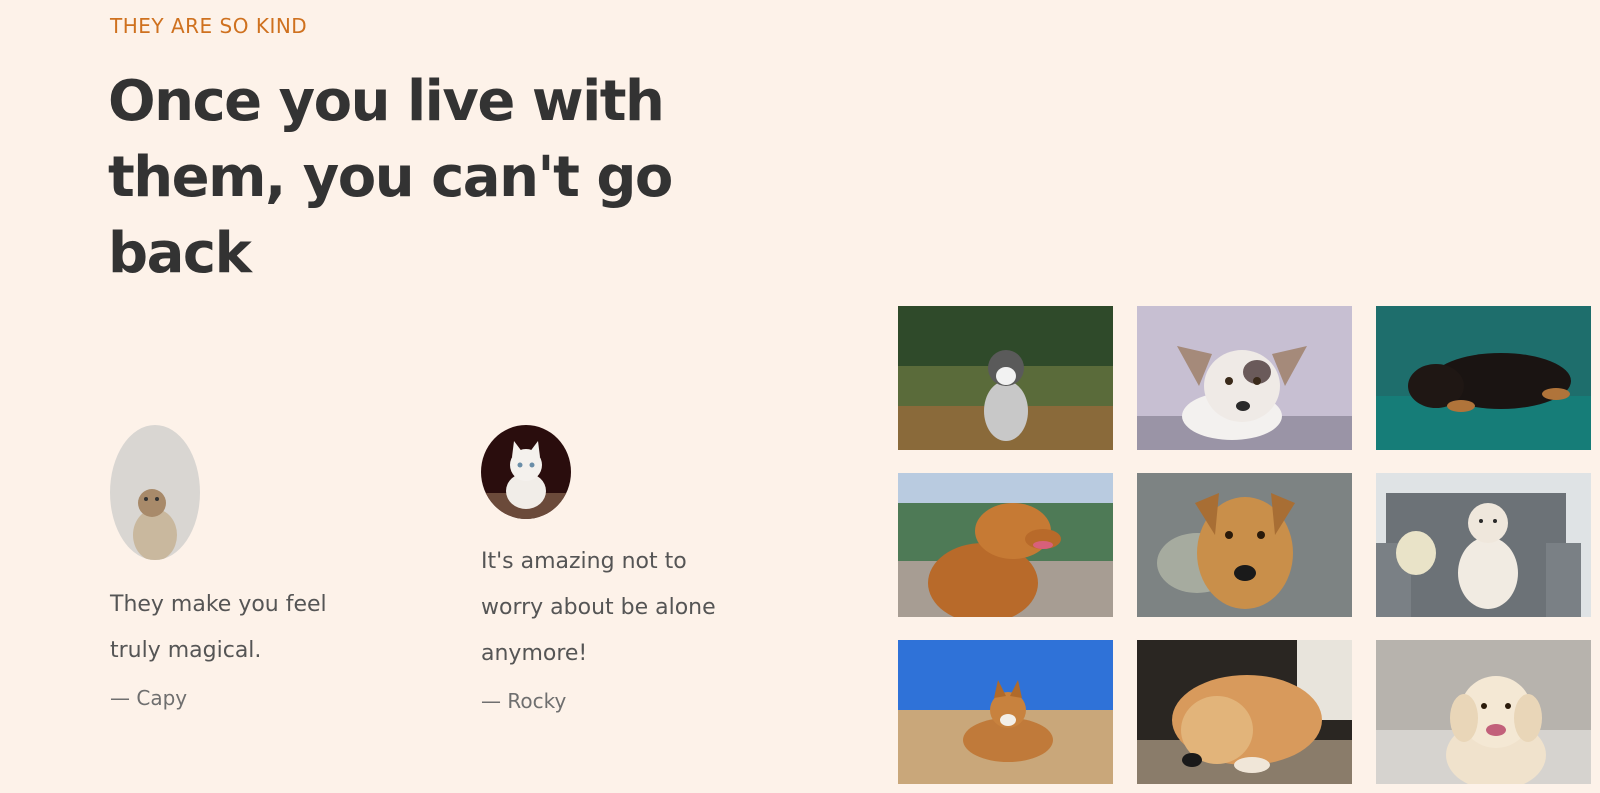 This screenshot has width=1600, height=793. I want to click on gallery-photo-tan-dog, so click(1244, 545).